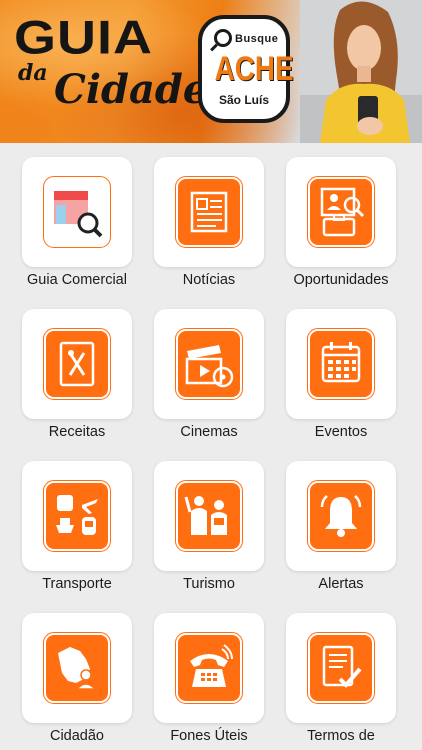  I want to click on transport-icon, so click(77, 516).